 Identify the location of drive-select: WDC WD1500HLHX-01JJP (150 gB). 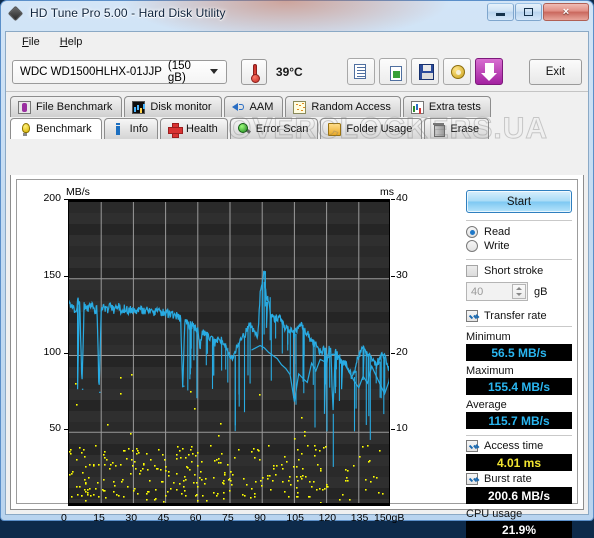
(120, 71).